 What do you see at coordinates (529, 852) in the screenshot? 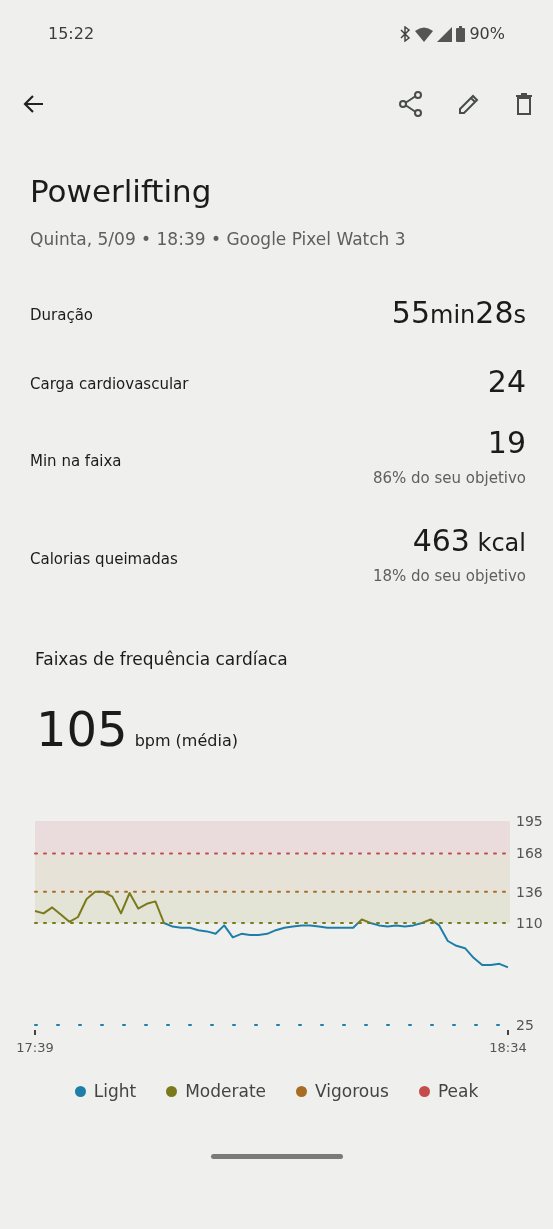
I see `y-tick-label: 168` at bounding box center [529, 852].